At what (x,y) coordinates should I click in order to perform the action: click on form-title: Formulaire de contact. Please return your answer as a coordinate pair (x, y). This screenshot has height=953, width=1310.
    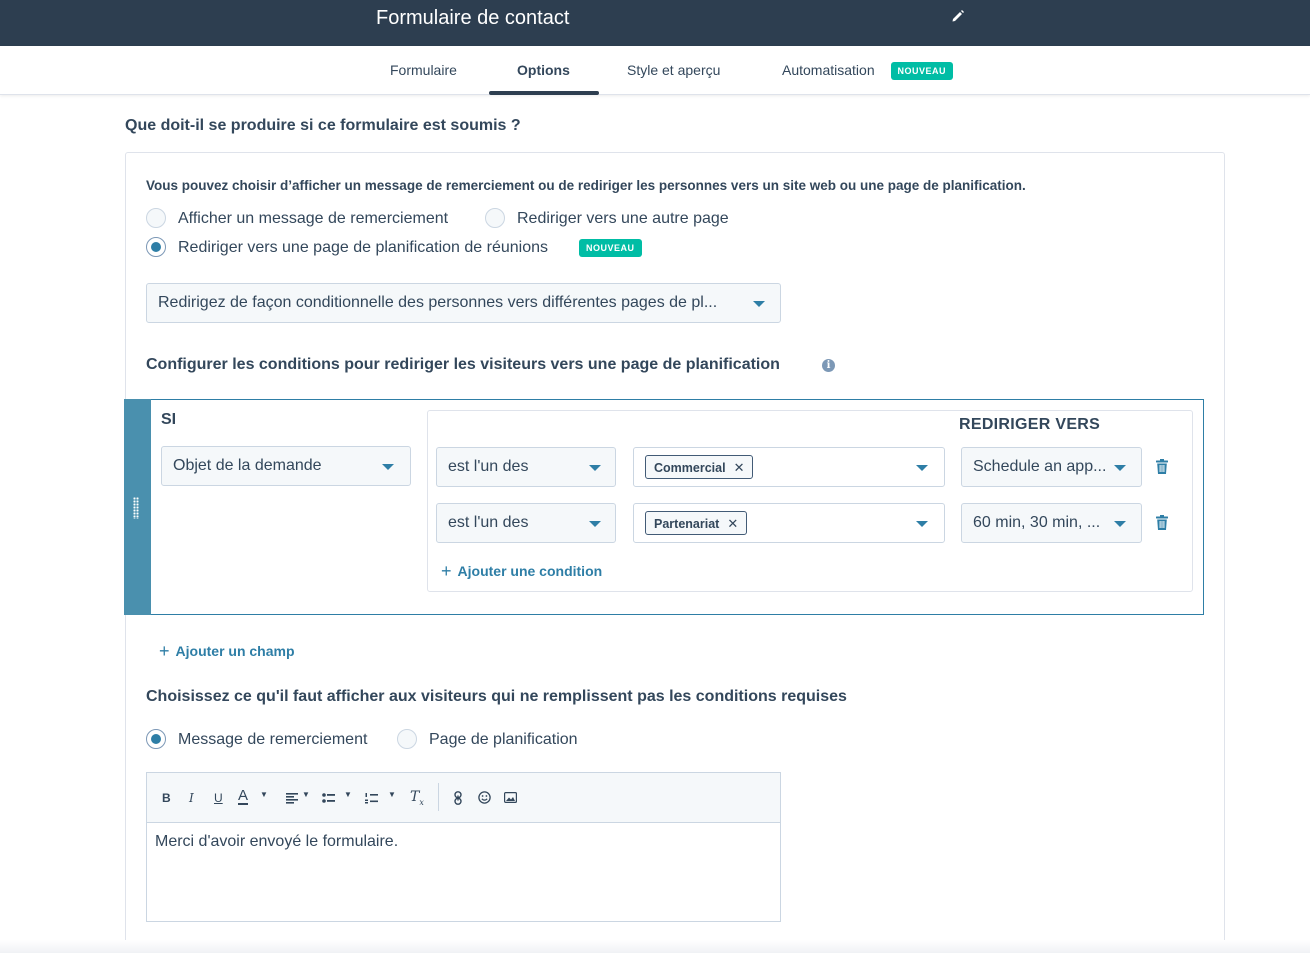
    Looking at the image, I should click on (472, 18).